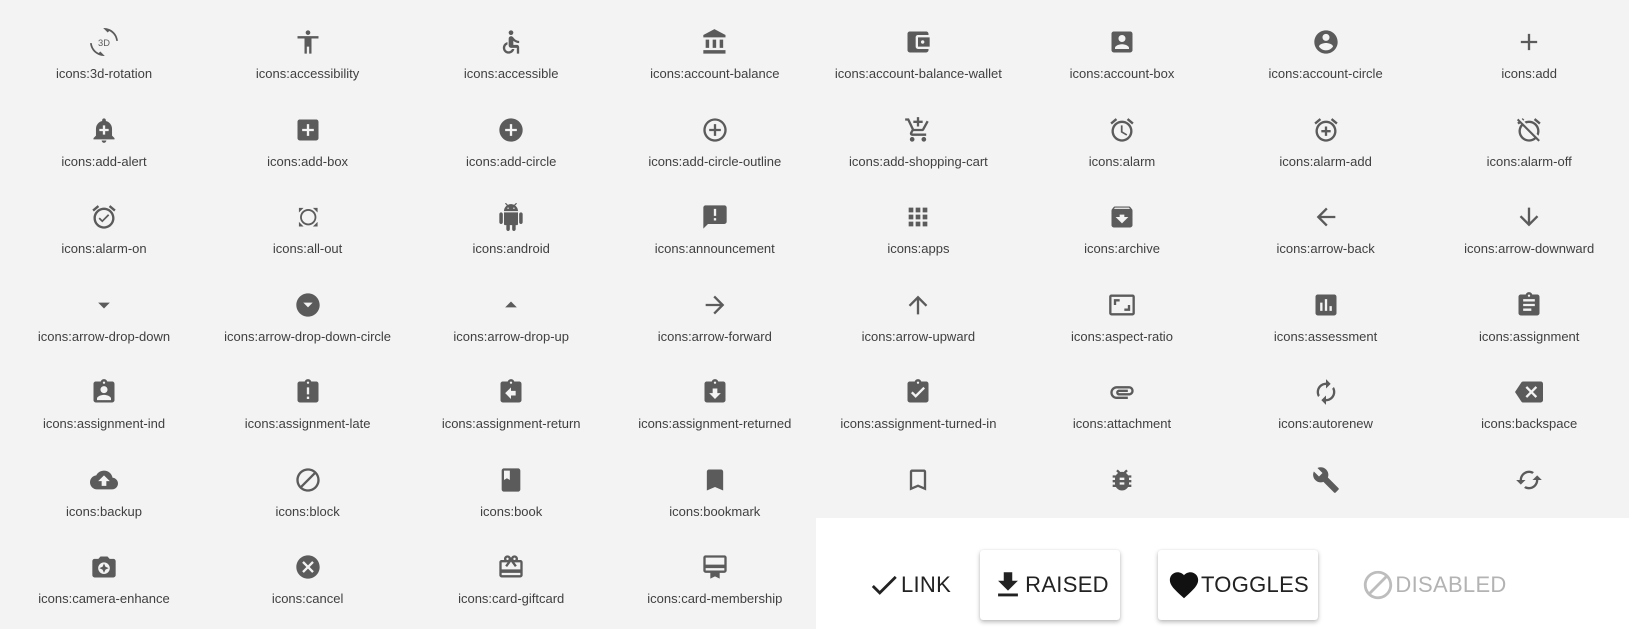 This screenshot has height=629, width=1629. What do you see at coordinates (918, 42) in the screenshot?
I see `account-balance-wallet-icon` at bounding box center [918, 42].